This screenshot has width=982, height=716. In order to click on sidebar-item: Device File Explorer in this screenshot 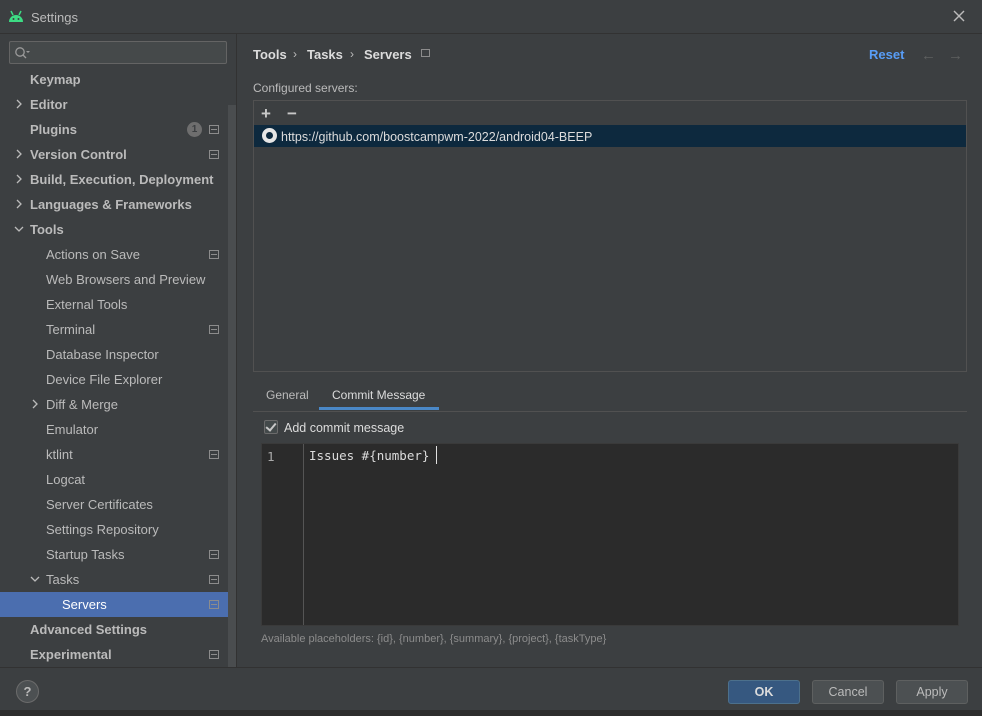, I will do `click(114, 379)`.